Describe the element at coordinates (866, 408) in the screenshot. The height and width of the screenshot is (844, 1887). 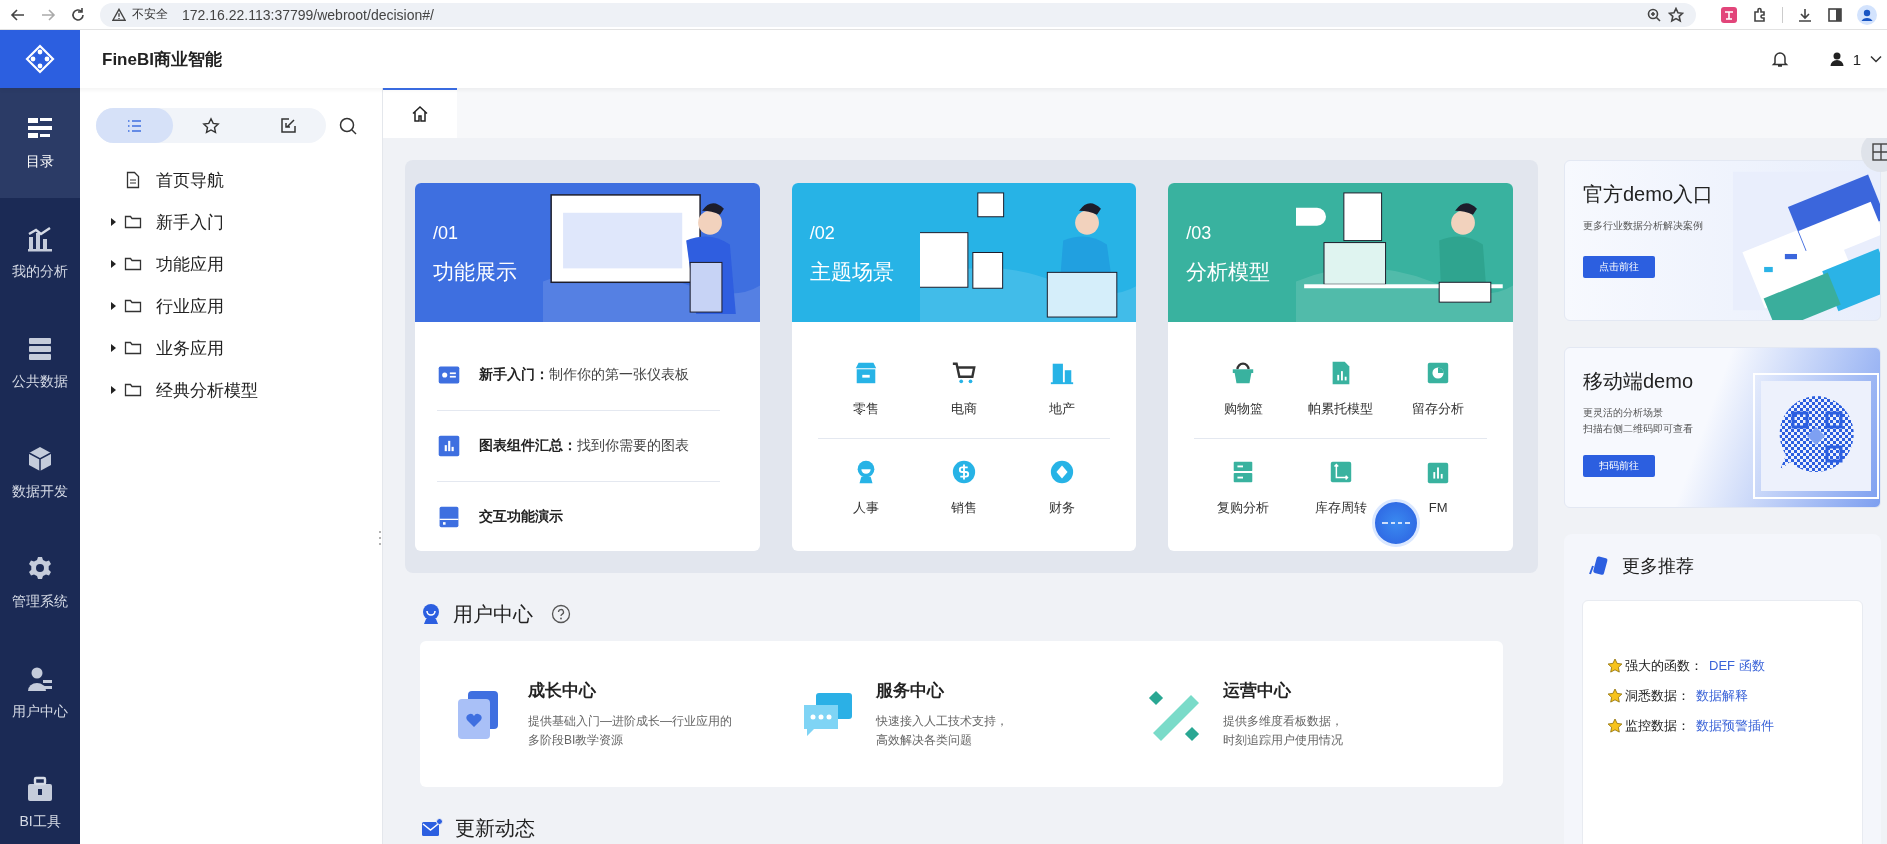
I see `scenario-link: 零售` at that location.